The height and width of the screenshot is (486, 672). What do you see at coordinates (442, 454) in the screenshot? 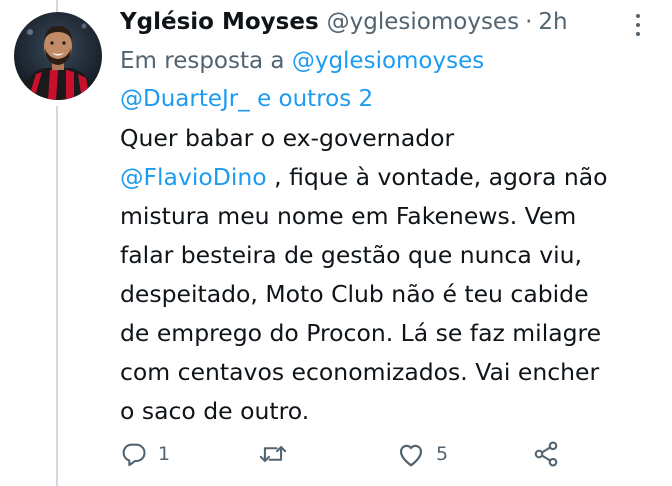
I see `like-count: 5` at bounding box center [442, 454].